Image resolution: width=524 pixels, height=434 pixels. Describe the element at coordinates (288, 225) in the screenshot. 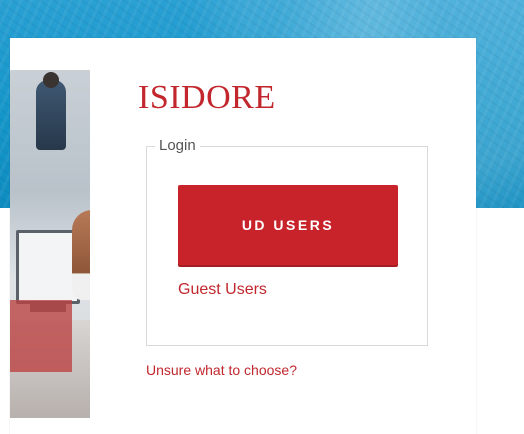

I see `ud-users-button: UD USERS` at that location.